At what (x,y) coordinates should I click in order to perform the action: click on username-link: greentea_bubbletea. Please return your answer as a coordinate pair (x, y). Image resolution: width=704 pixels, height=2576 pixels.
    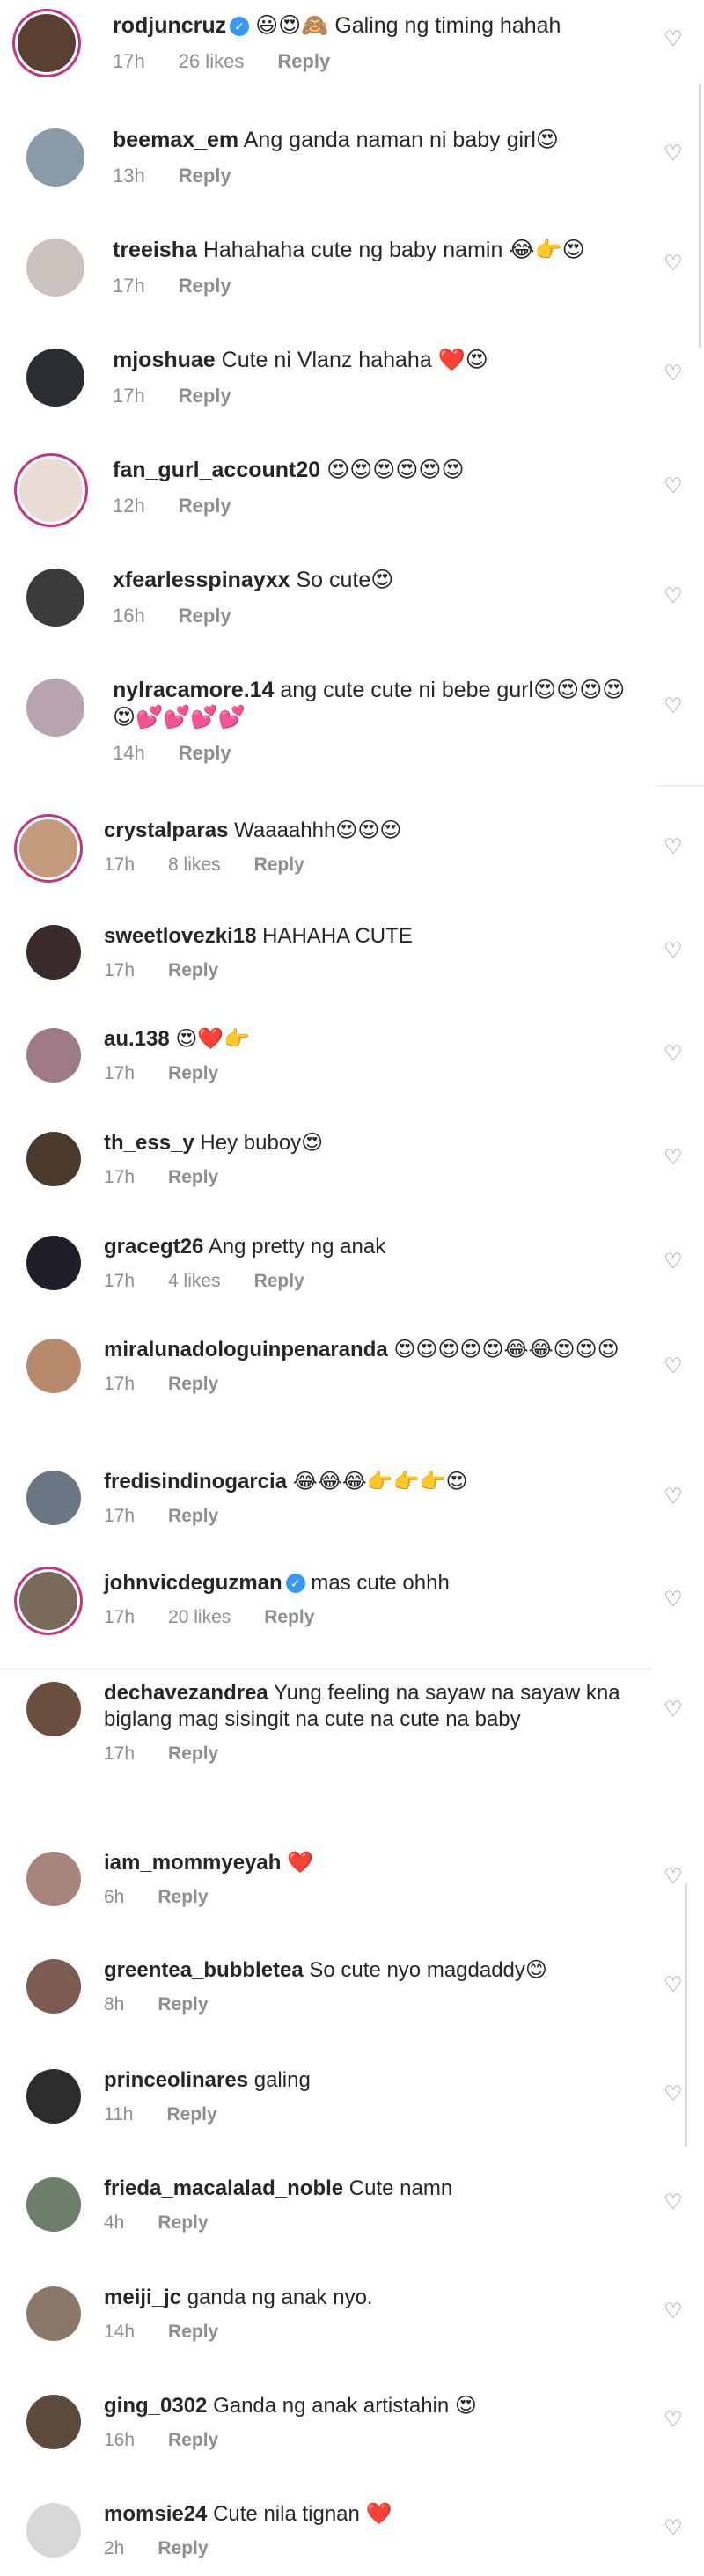
    Looking at the image, I should click on (204, 1970).